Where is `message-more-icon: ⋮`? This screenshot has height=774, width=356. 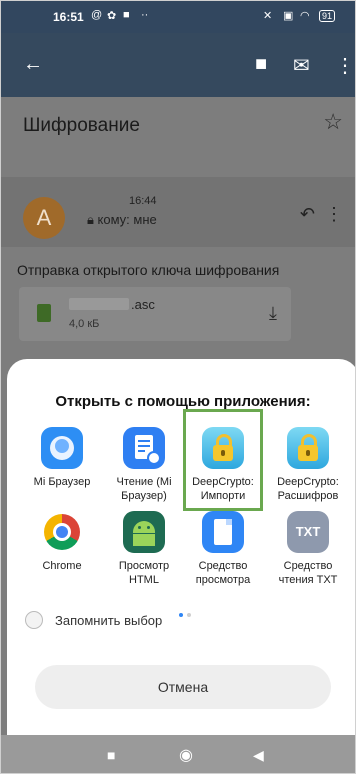
message-more-icon: ⋮ is located at coordinates (334, 214).